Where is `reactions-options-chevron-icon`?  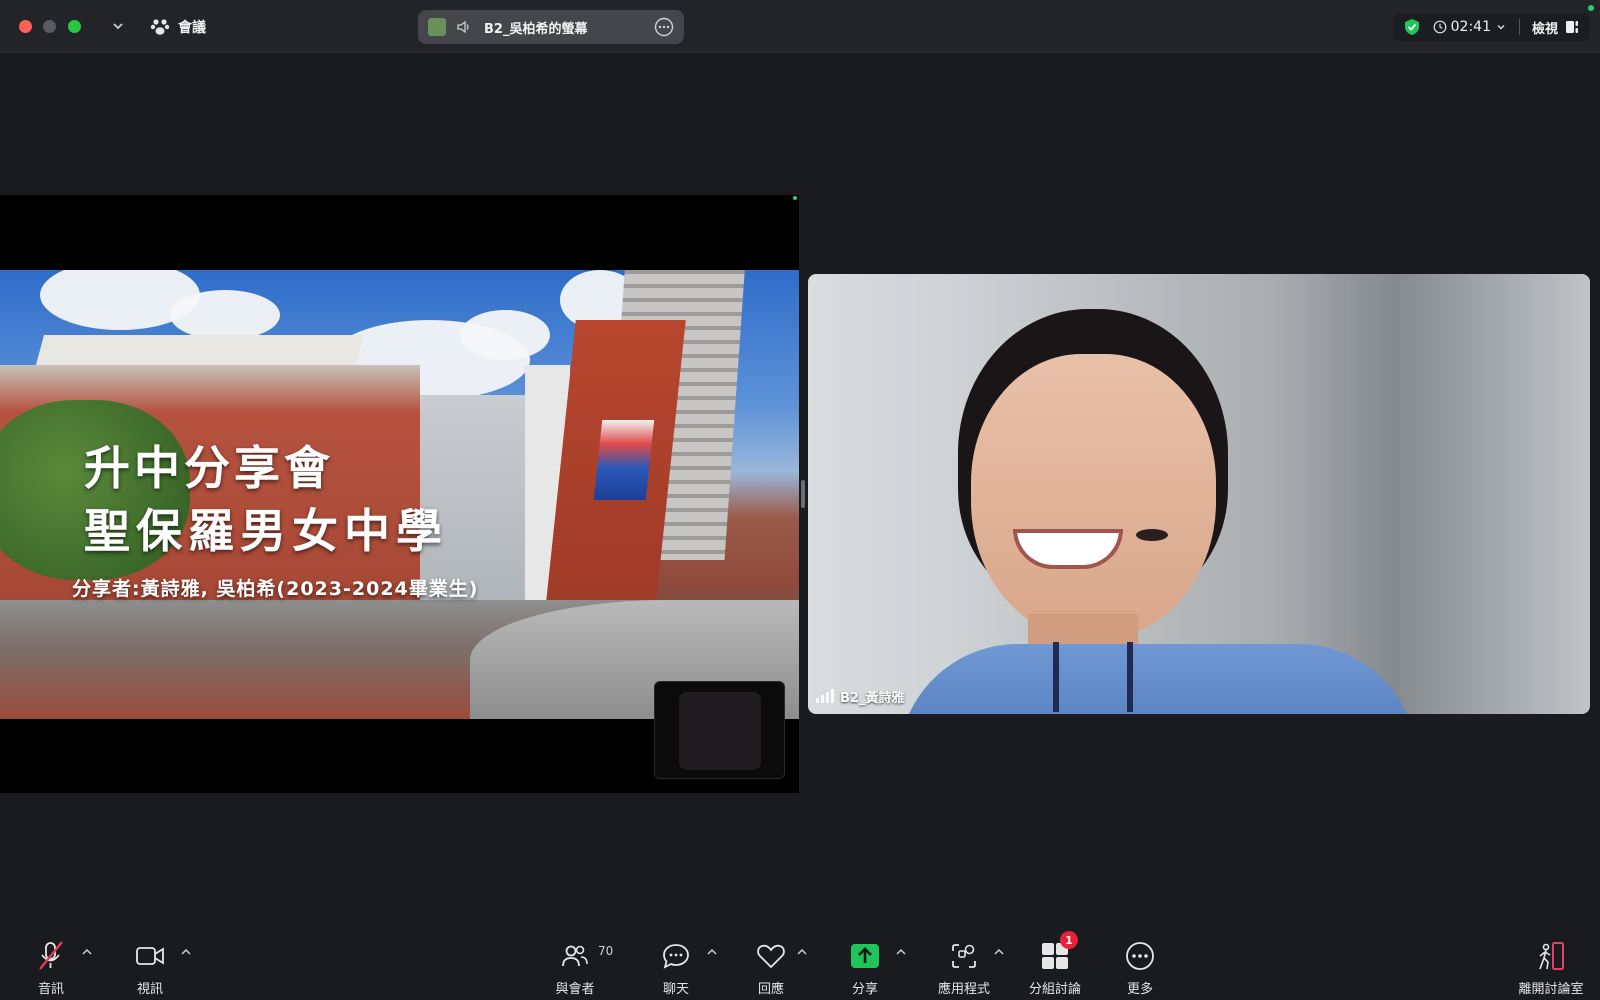 reactions-options-chevron-icon is located at coordinates (802, 952).